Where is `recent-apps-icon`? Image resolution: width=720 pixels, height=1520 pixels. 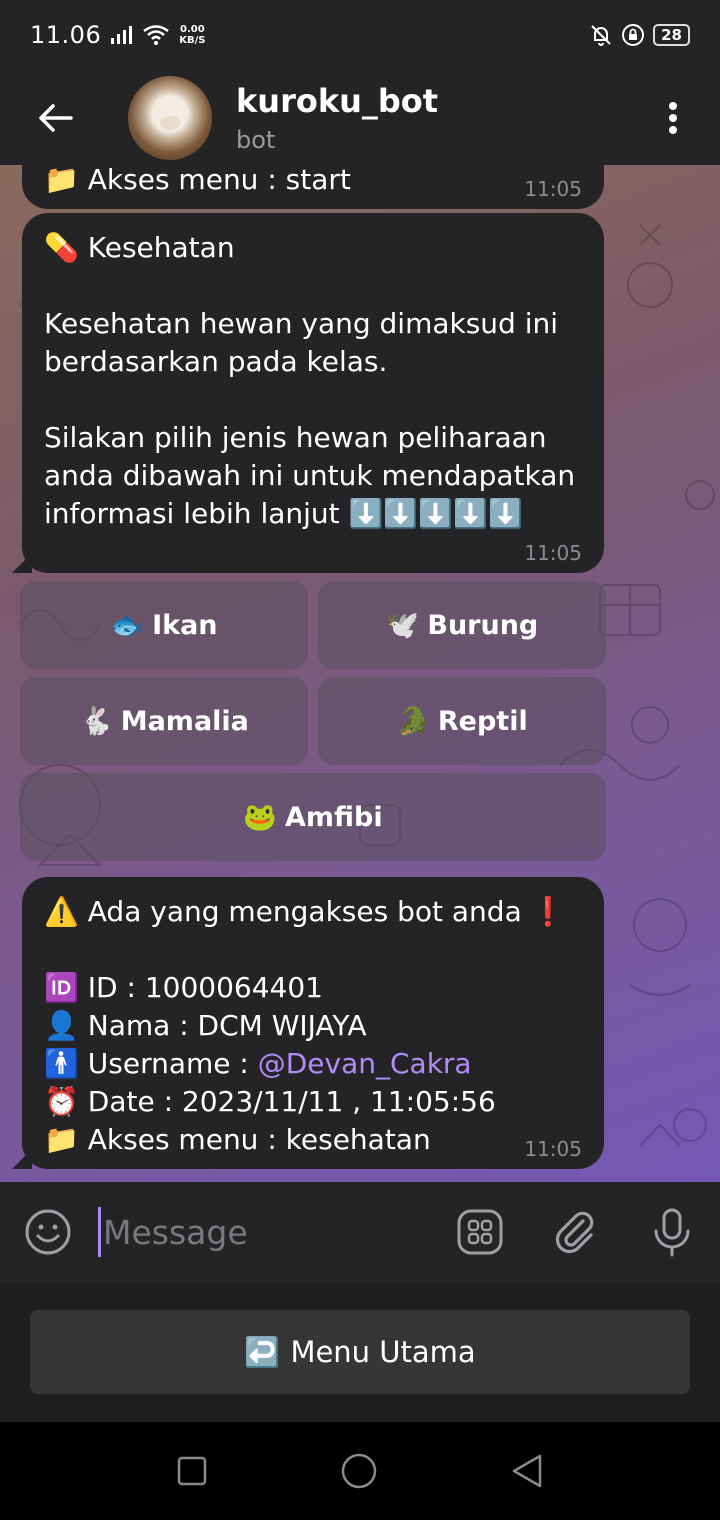
recent-apps-icon is located at coordinates (192, 1471).